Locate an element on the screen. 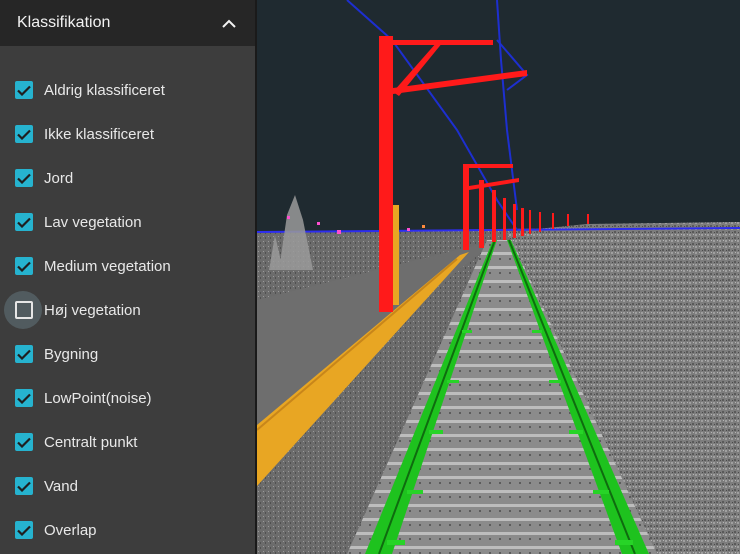 Image resolution: width=740 pixels, height=554 pixels. classification-item: Aldrig klassificeret is located at coordinates (127, 90).